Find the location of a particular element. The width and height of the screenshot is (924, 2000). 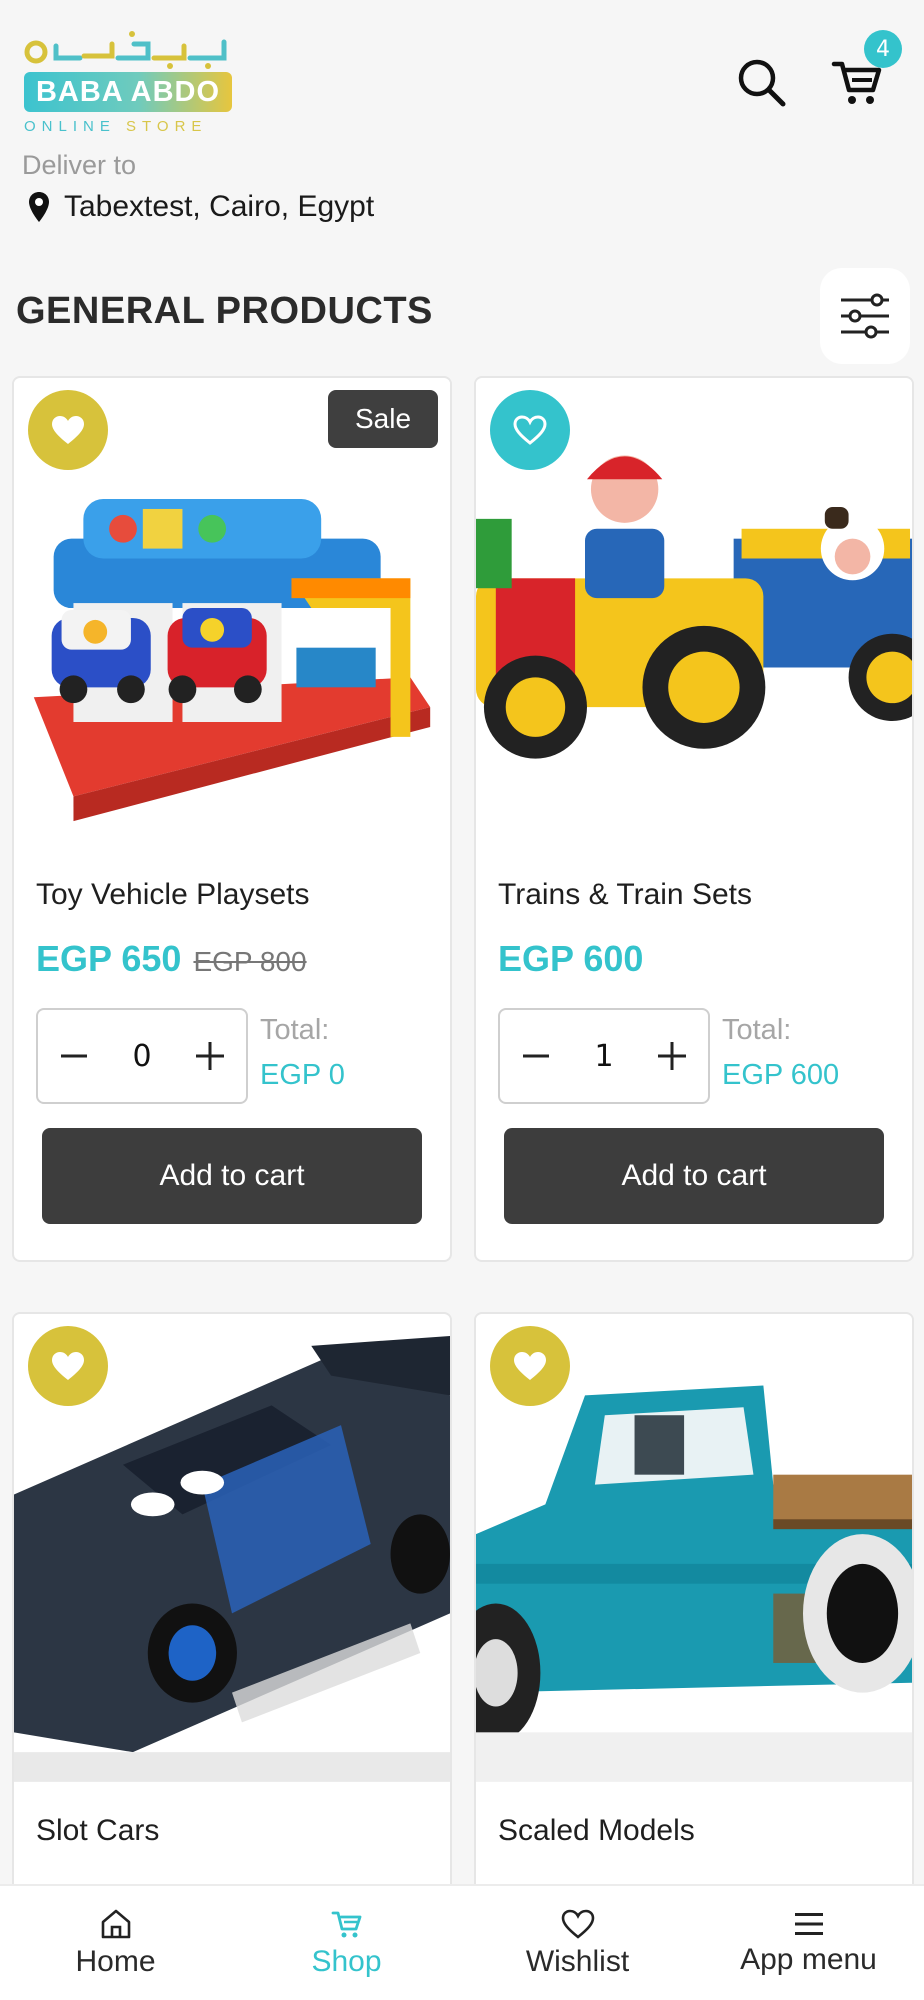

search-button is located at coordinates (761, 82).